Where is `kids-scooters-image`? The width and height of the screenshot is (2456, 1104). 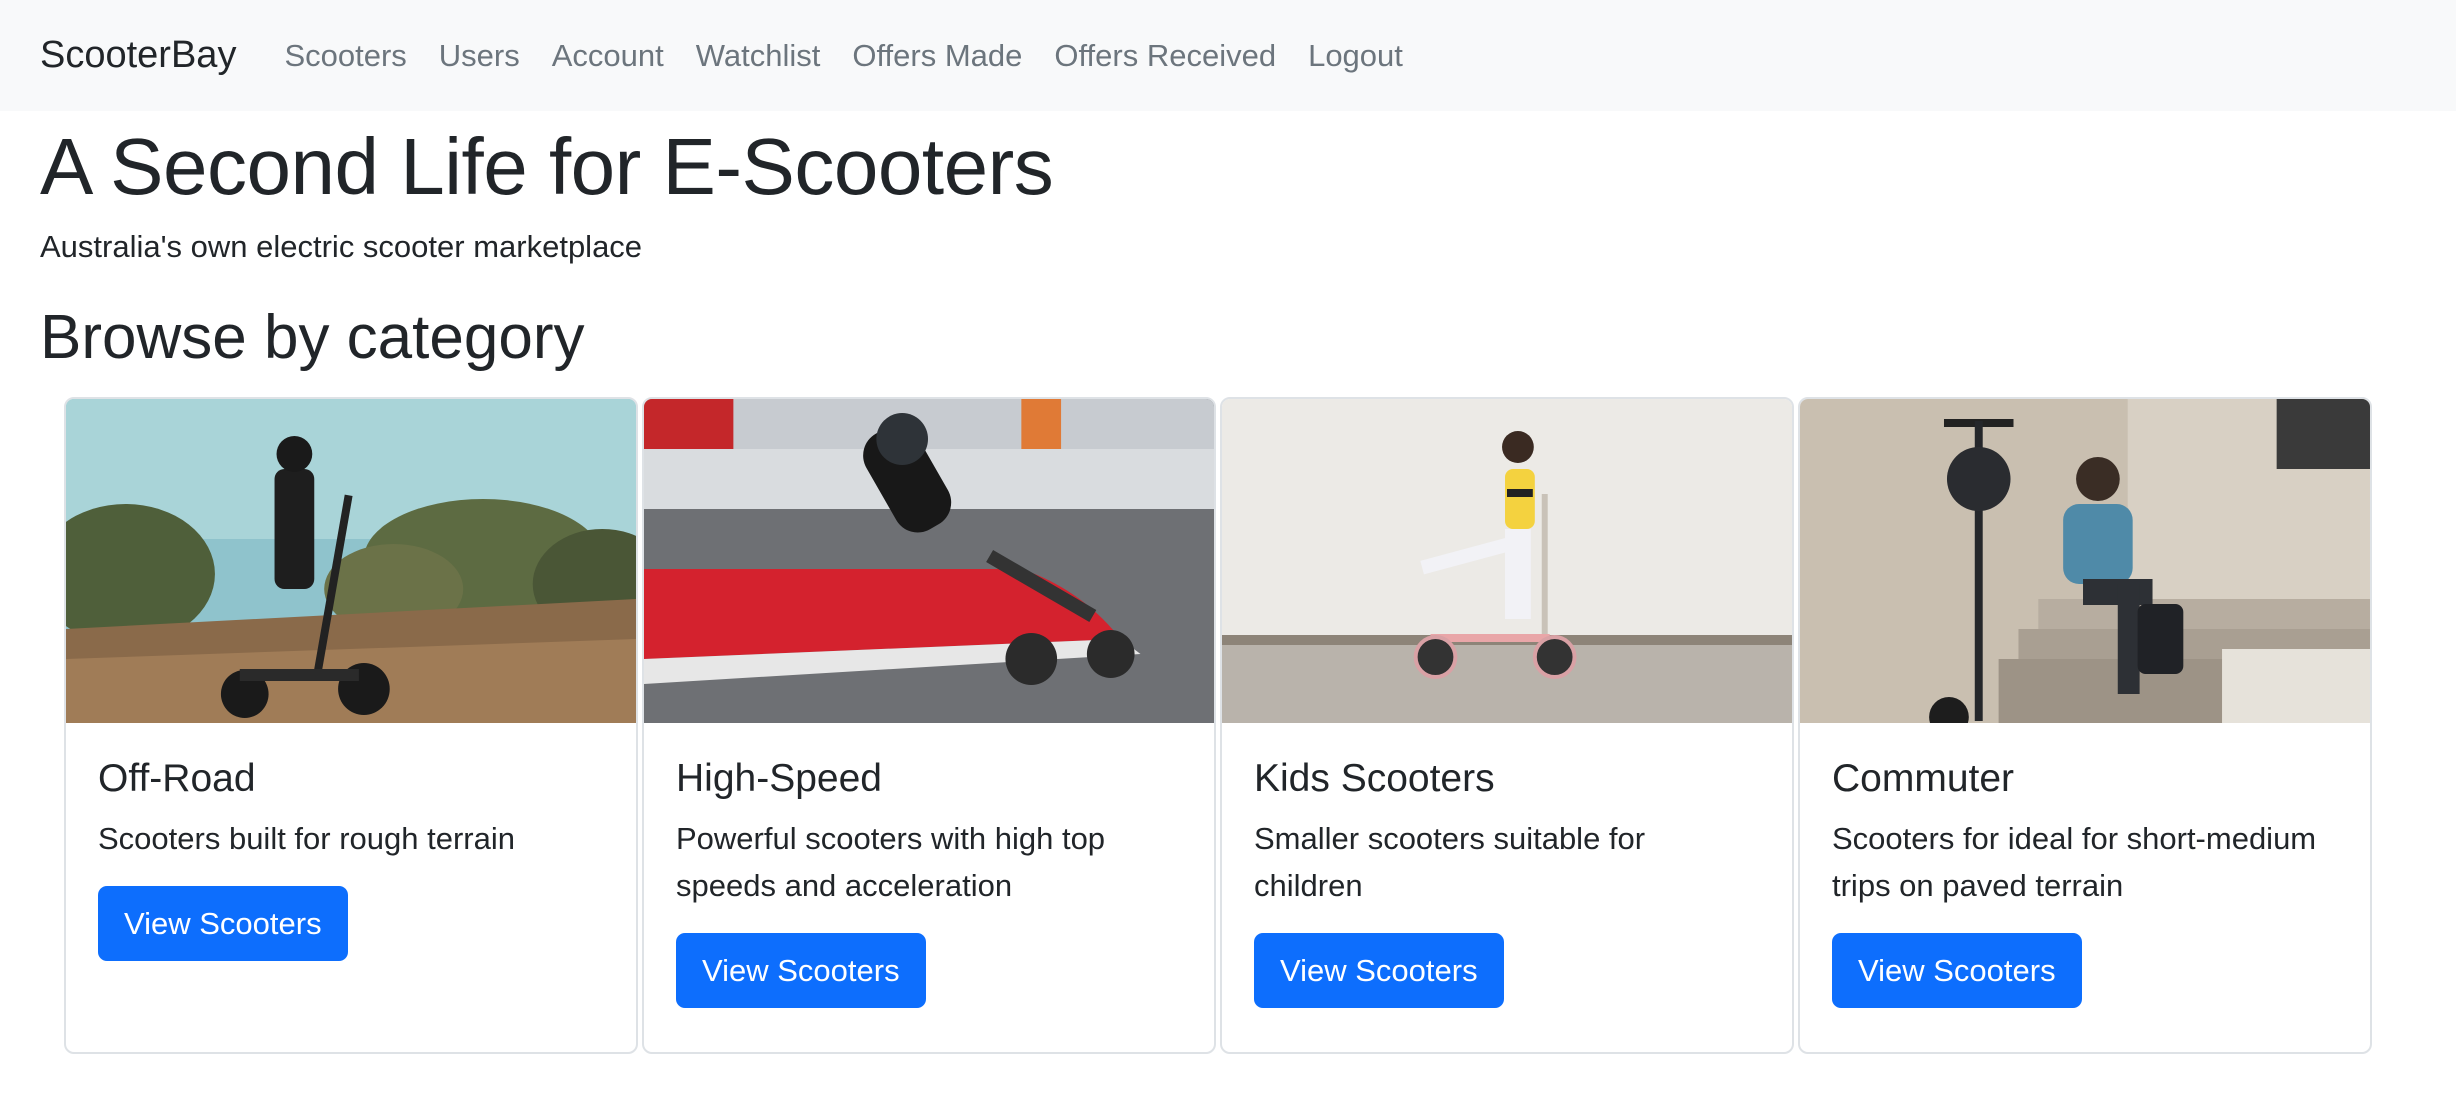 kids-scooters-image is located at coordinates (1507, 561).